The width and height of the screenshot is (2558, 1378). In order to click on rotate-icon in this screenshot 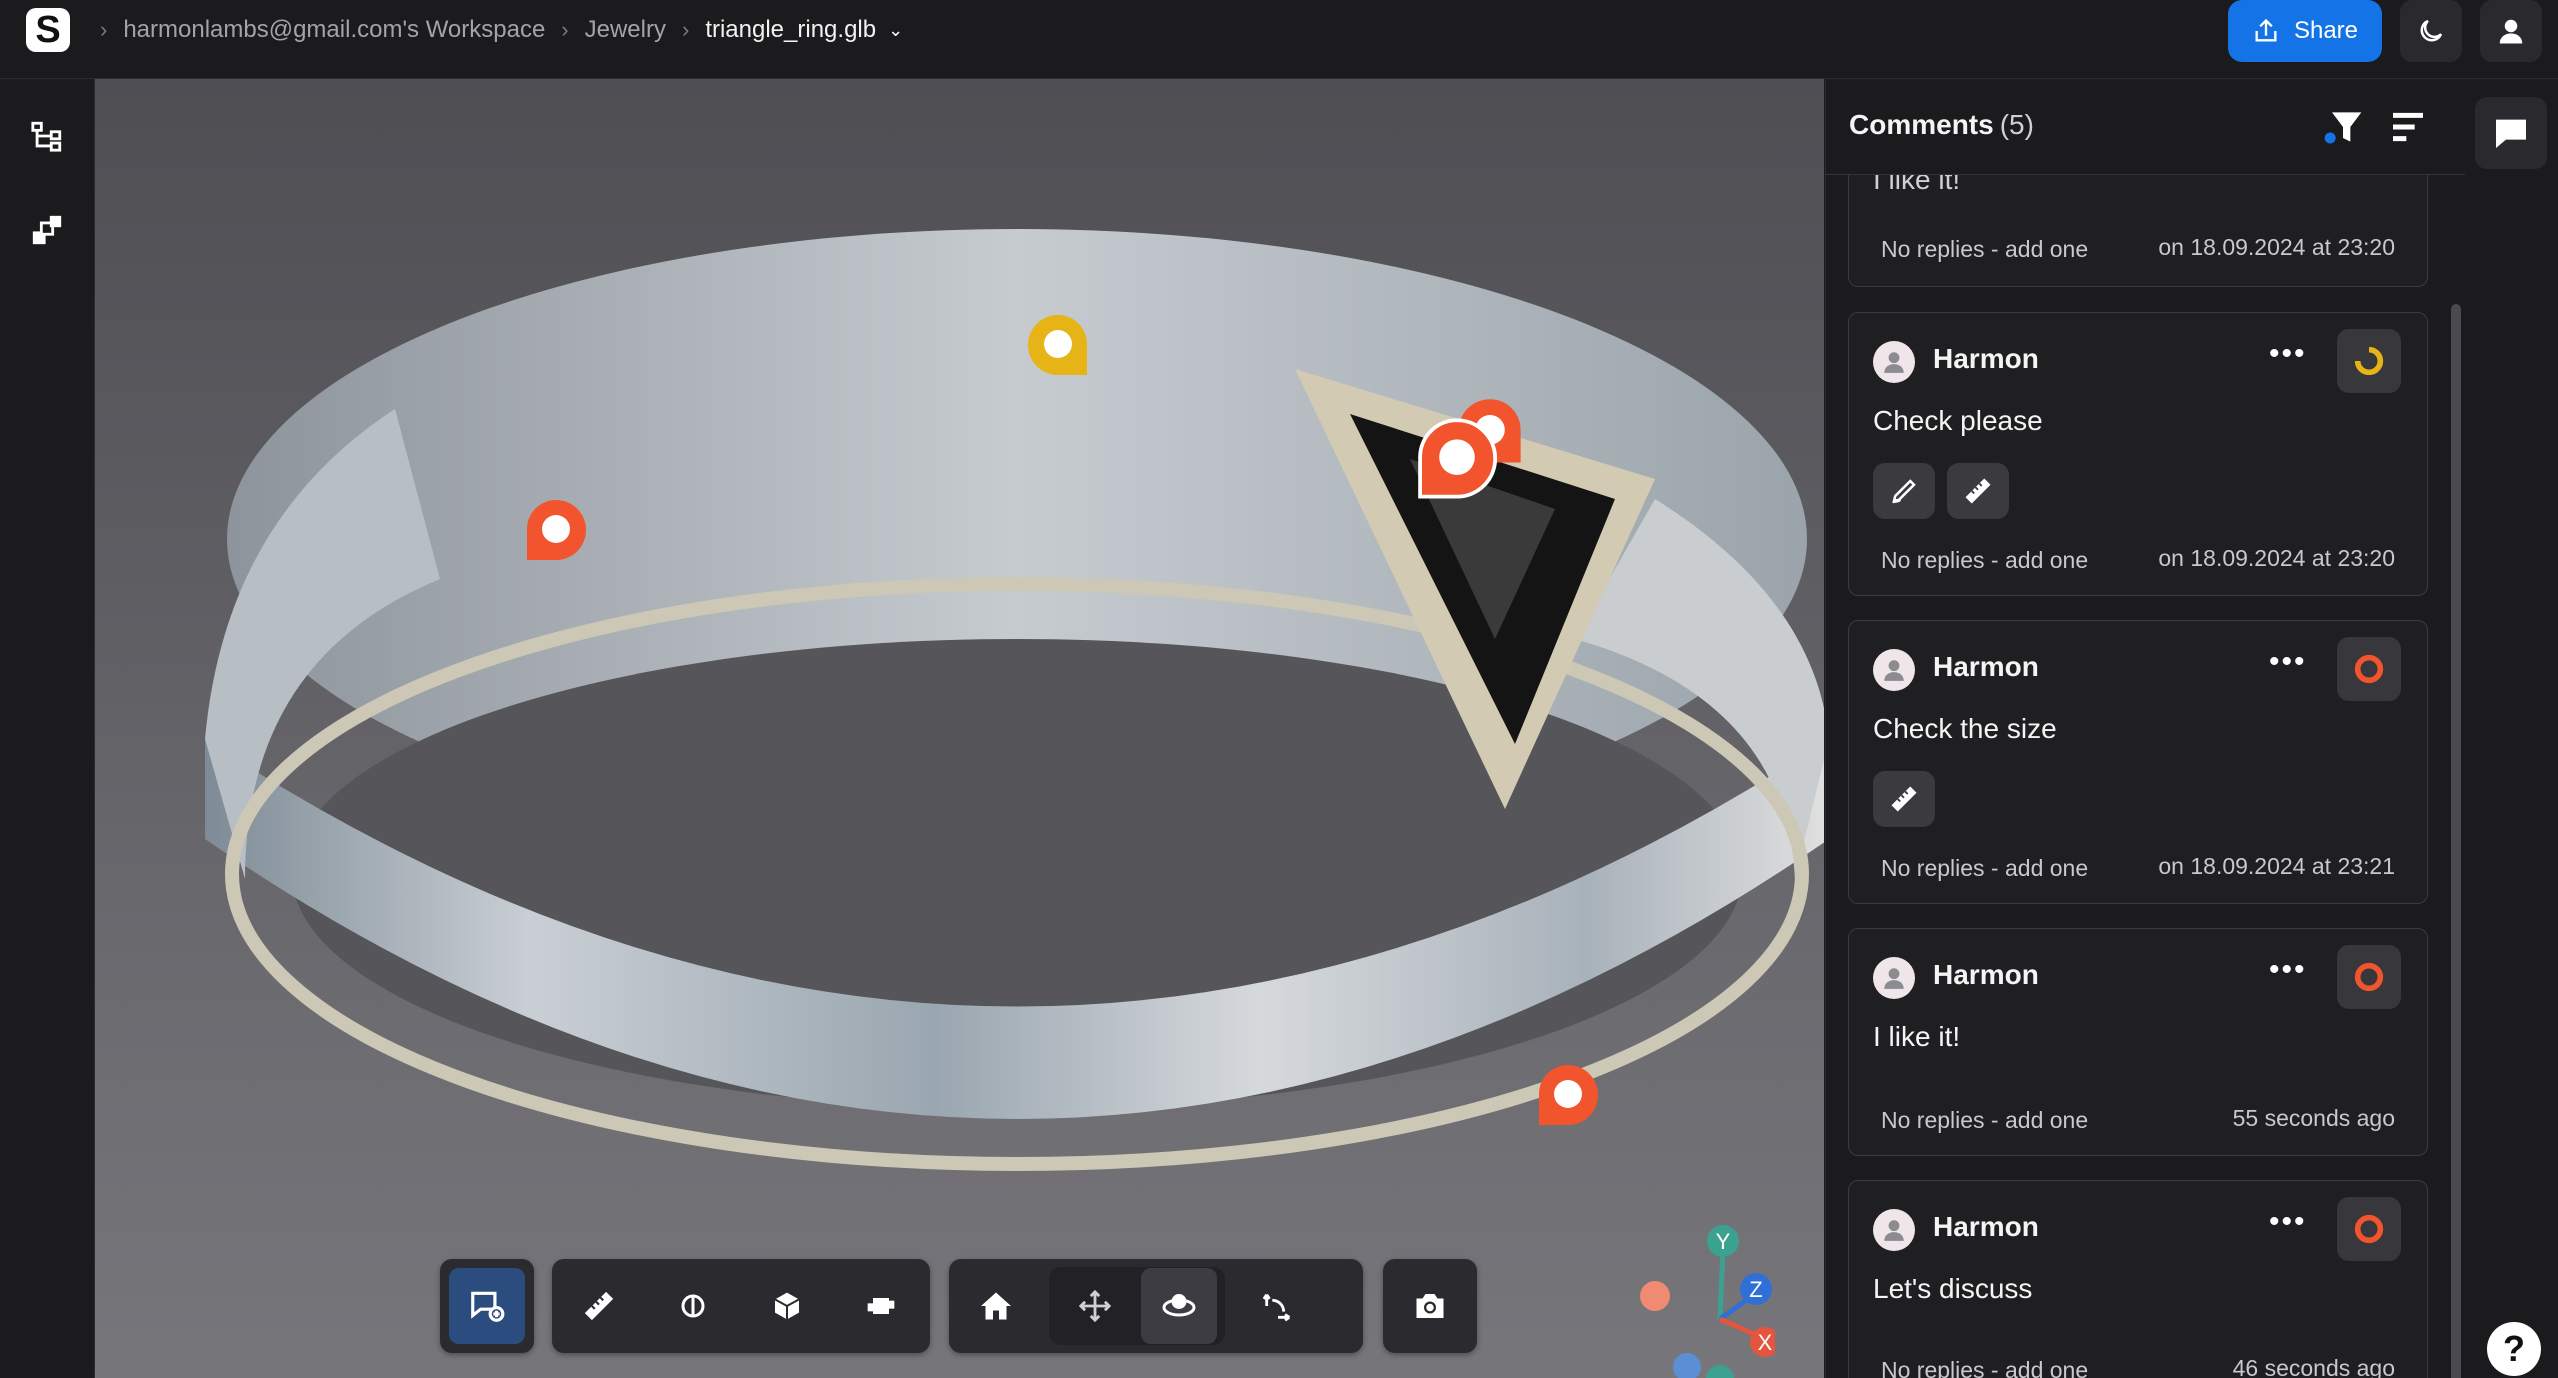, I will do `click(1276, 1307)`.